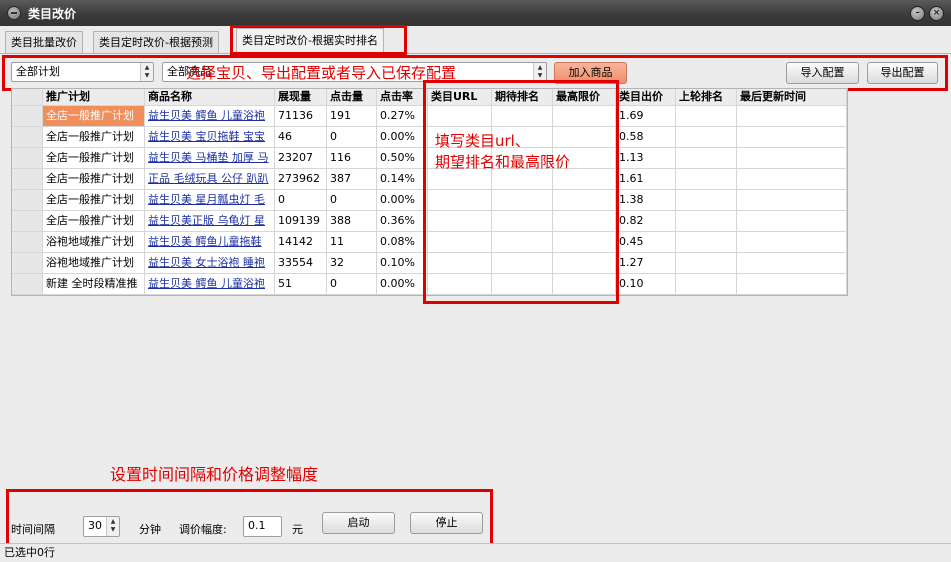 The width and height of the screenshot is (951, 562). I want to click on product-name-link: 益生贝美 鳄鱼儿童拖鞋, so click(205, 241).